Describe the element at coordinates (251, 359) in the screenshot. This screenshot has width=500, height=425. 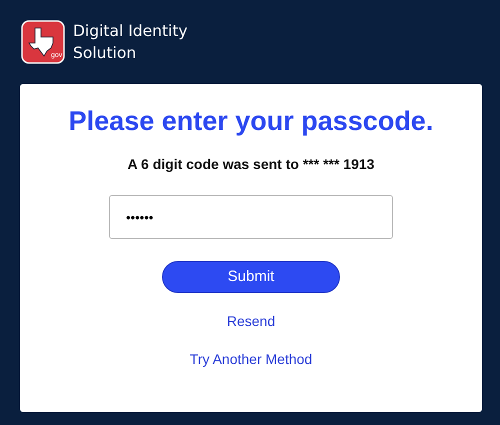
I see `alternate-method-link: Try Another Method` at that location.